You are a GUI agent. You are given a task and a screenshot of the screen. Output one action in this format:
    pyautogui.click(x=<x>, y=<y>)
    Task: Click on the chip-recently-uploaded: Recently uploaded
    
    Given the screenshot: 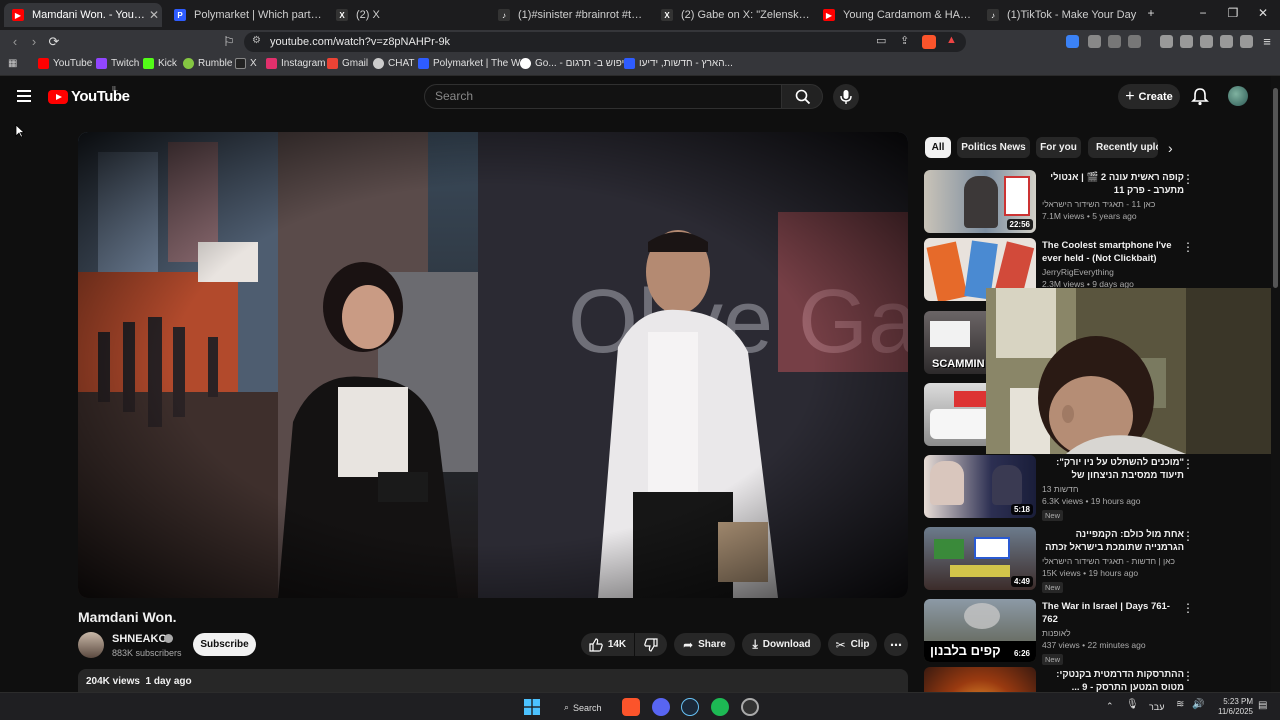 What is the action you would take?
    pyautogui.click(x=1123, y=147)
    